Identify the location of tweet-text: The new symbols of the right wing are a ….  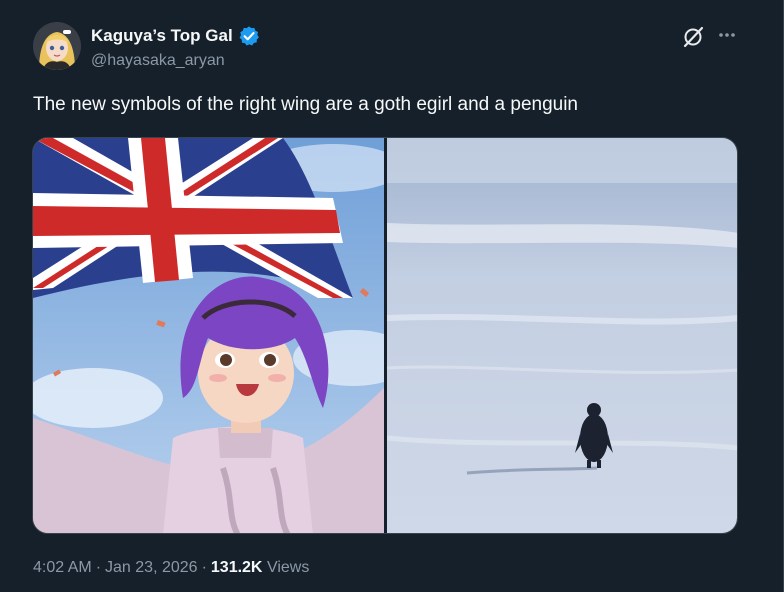
(305, 104).